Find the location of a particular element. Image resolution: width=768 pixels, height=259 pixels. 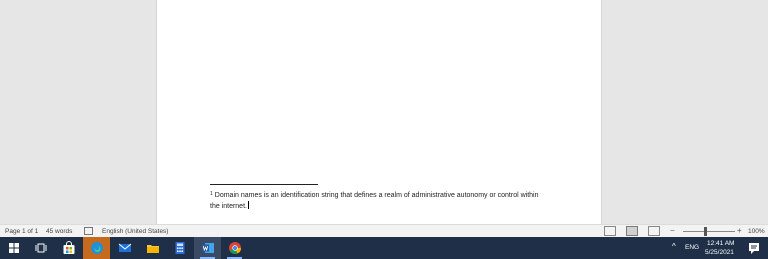

read-mode-view-button is located at coordinates (610, 231).